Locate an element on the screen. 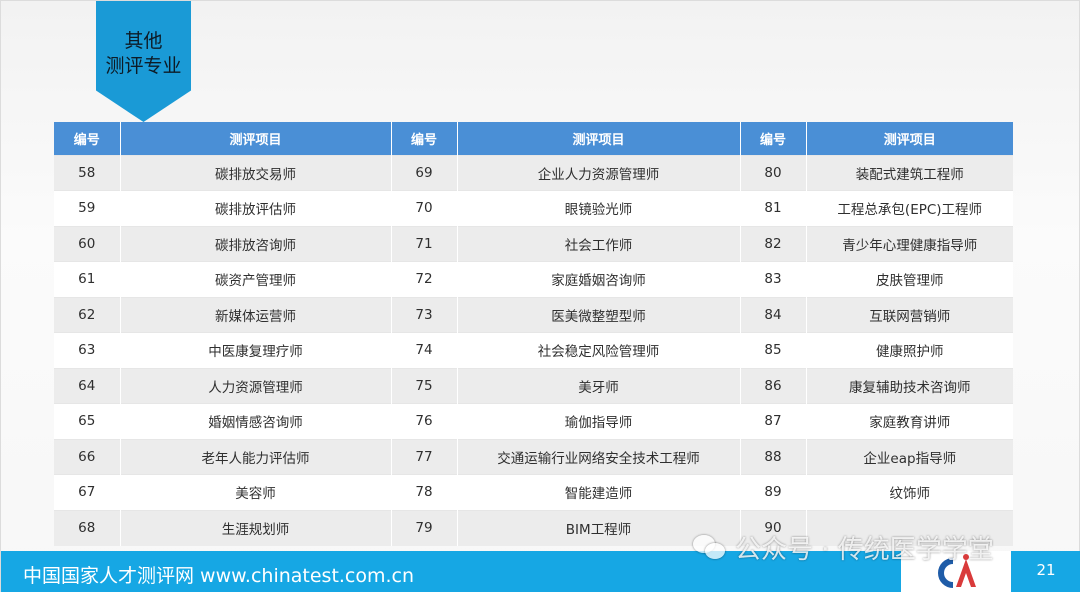  item-name-cell: 康复辅助技术咨询师 is located at coordinates (909, 385).